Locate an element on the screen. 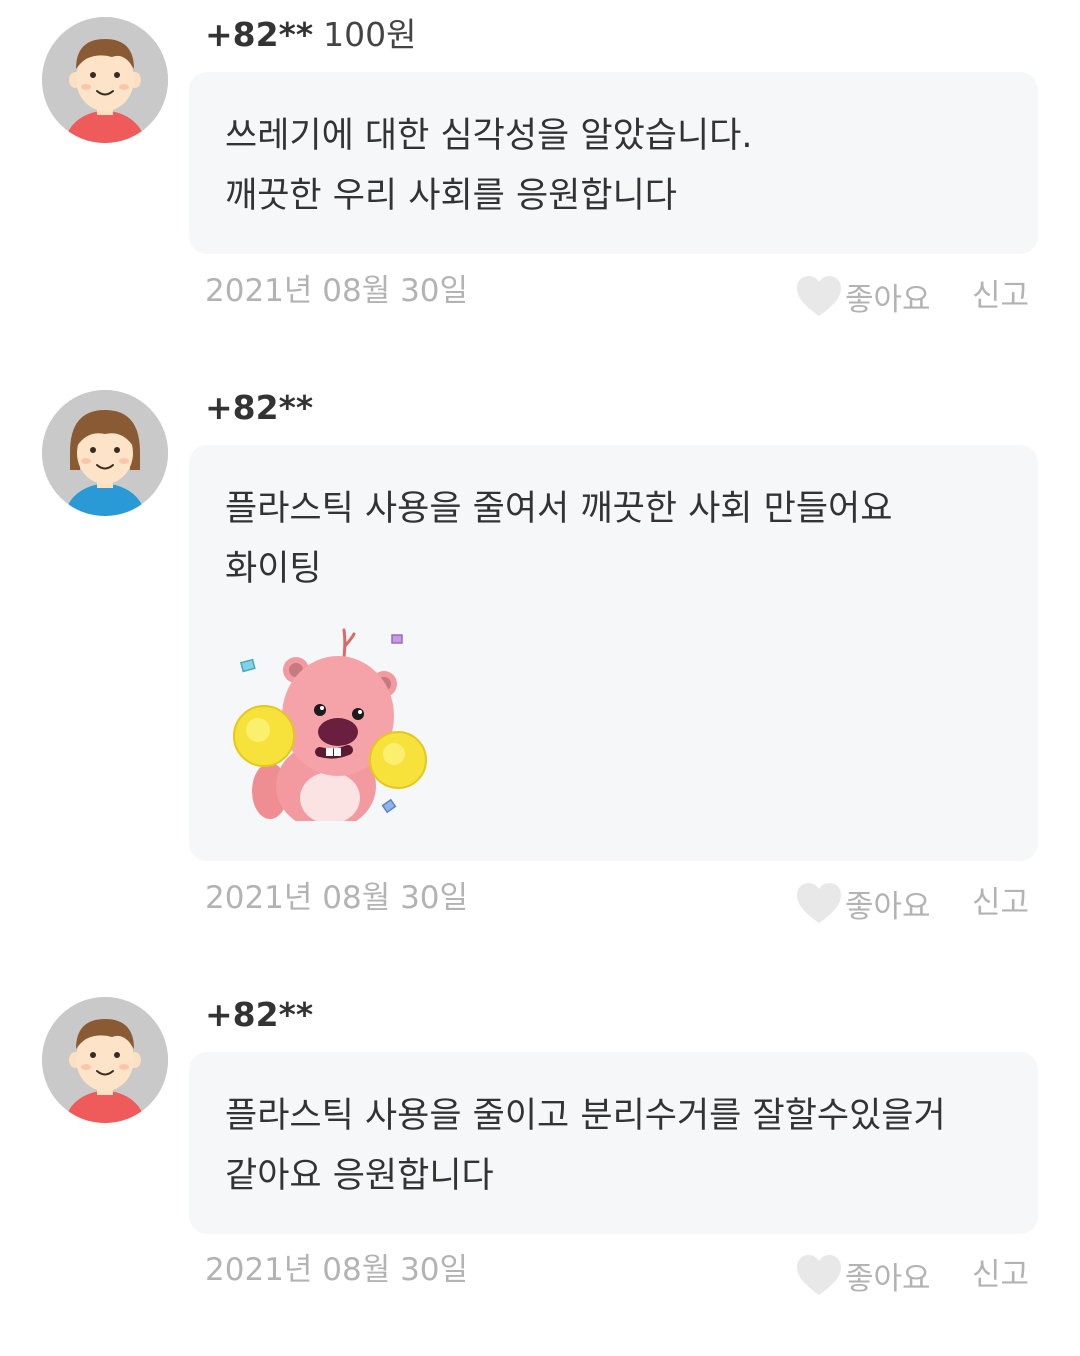  comment-author: +82** 100원 is located at coordinates (310, 35).